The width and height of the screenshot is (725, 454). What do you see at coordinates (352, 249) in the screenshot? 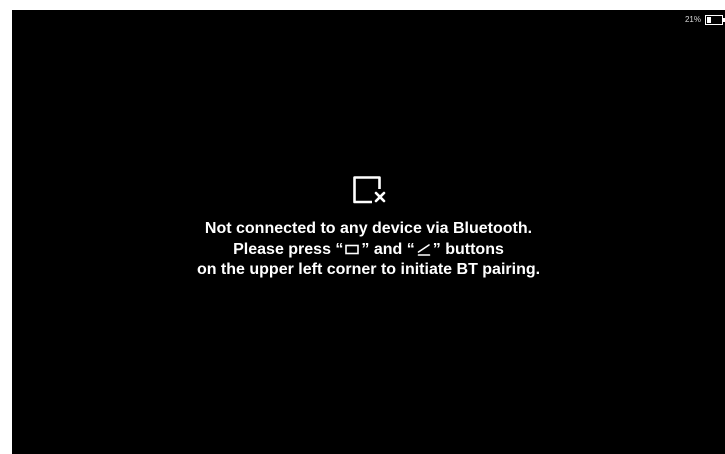
I see `square-button-icon` at bounding box center [352, 249].